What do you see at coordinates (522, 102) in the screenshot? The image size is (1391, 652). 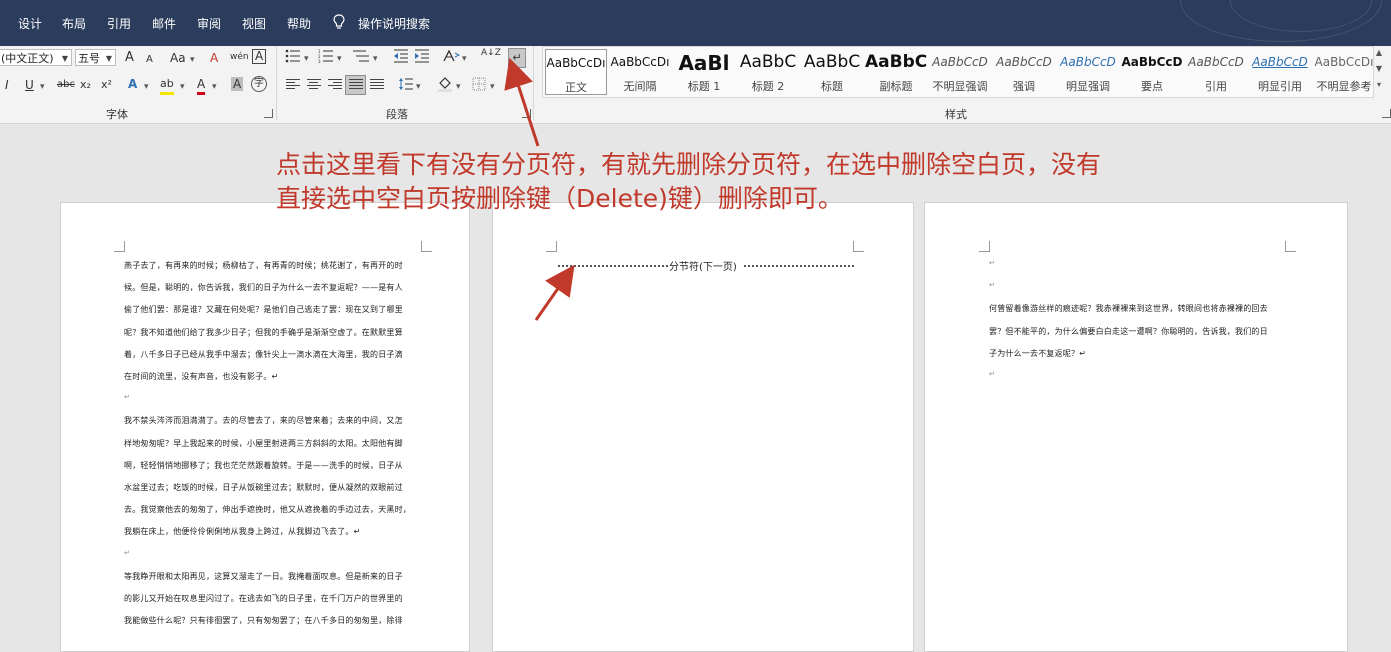 I see `arrow-to-show-marks` at bounding box center [522, 102].